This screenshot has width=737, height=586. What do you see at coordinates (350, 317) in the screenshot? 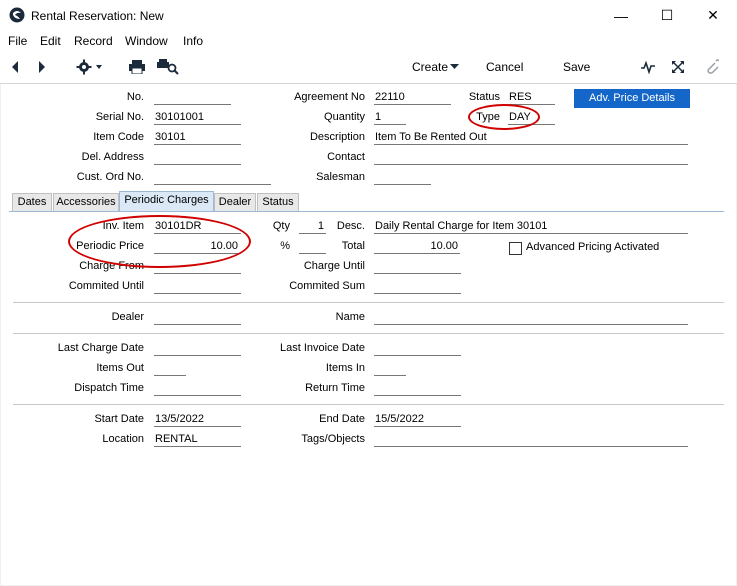
I see `name-label: Name` at bounding box center [350, 317].